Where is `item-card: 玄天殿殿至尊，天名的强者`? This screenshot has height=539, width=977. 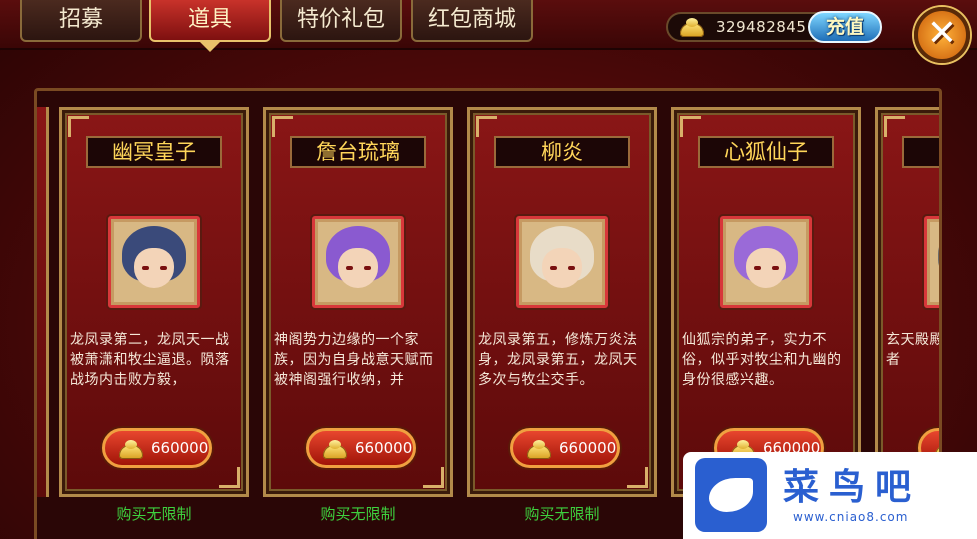
item-card: 玄天殿殿至尊，天名的强者 is located at coordinates (907, 302).